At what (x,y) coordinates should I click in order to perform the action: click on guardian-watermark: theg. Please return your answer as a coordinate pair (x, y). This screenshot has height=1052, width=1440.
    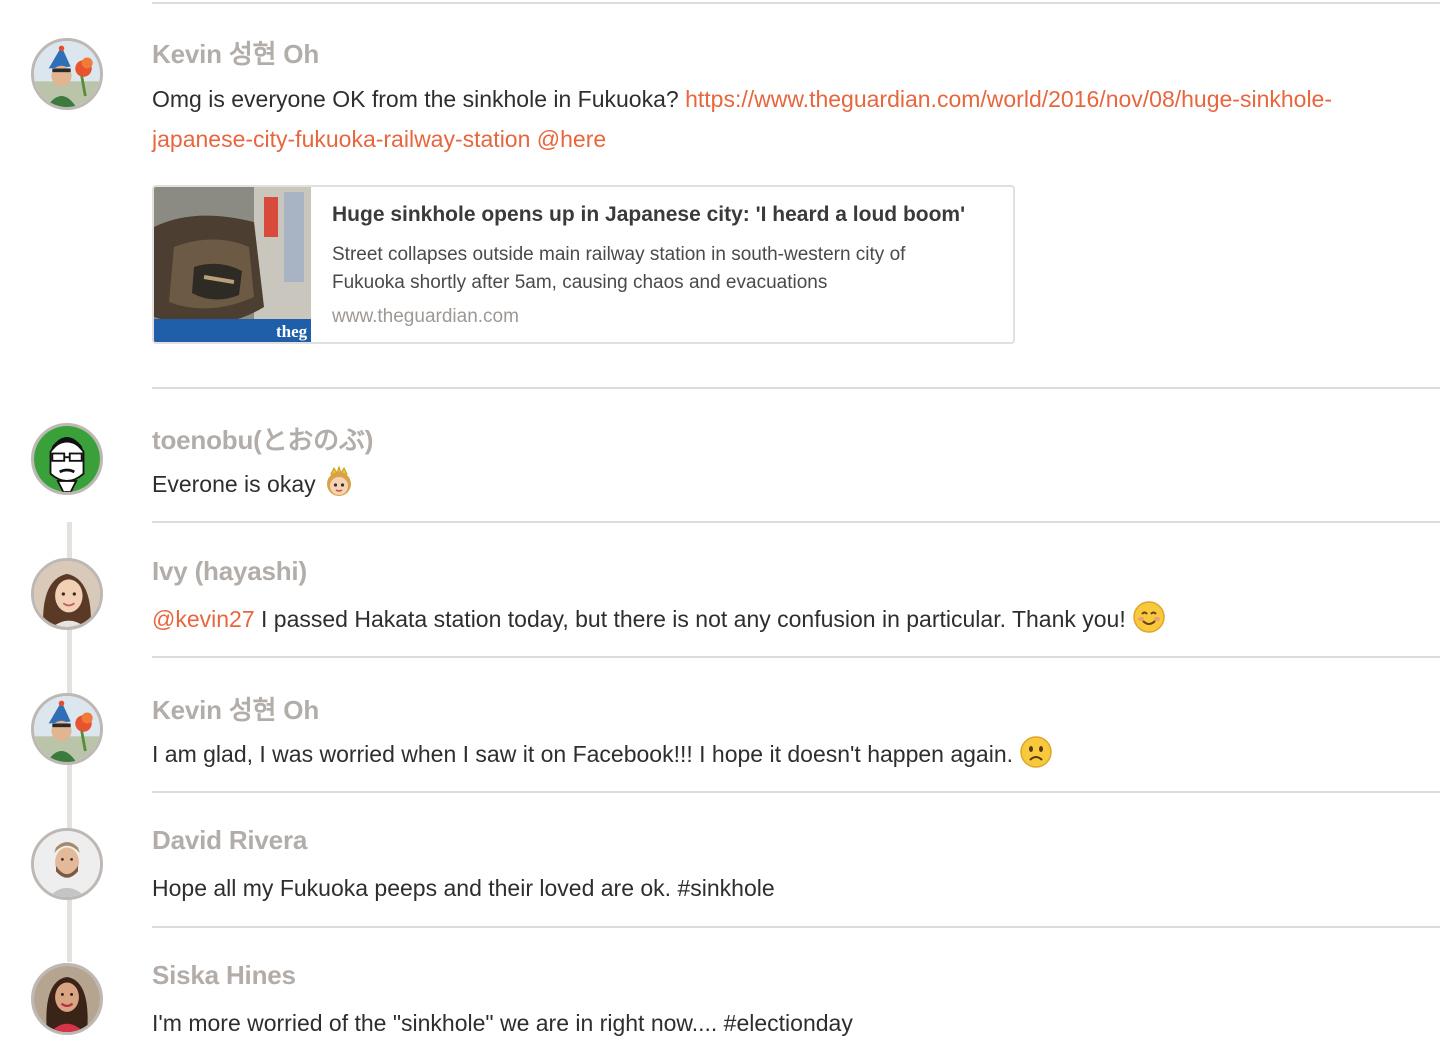
    Looking at the image, I should click on (292, 331).